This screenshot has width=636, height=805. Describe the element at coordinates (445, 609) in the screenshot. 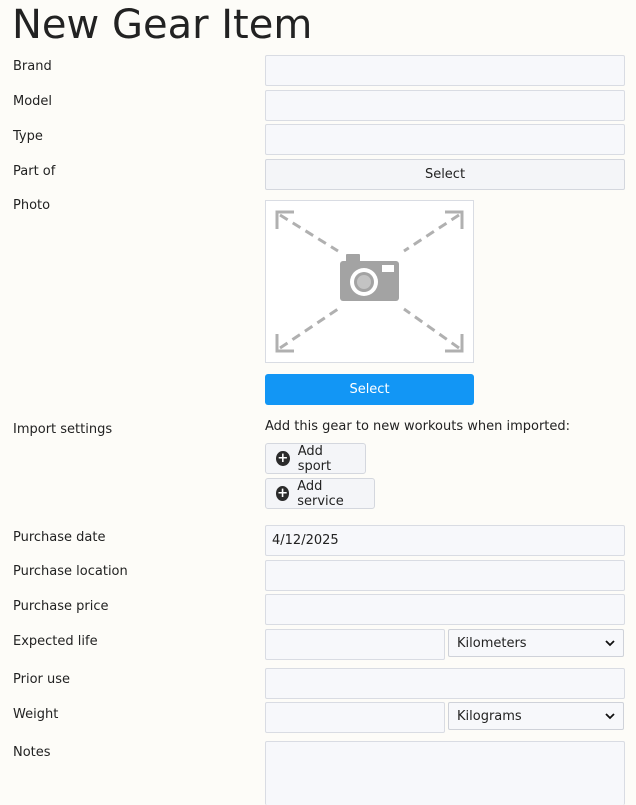

I see `purchase-price-input` at that location.